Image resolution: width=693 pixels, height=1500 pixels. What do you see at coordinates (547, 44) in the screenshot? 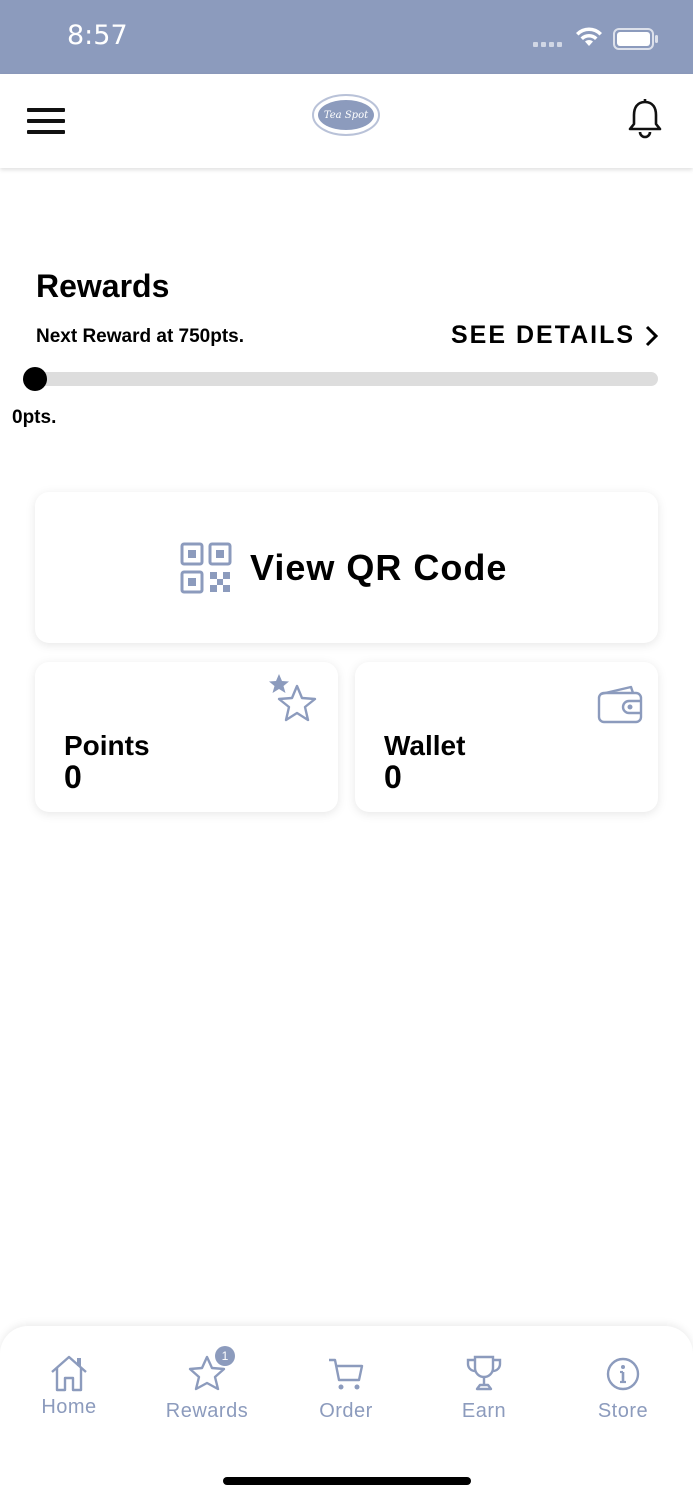
I see `cellular-signal-icon` at bounding box center [547, 44].